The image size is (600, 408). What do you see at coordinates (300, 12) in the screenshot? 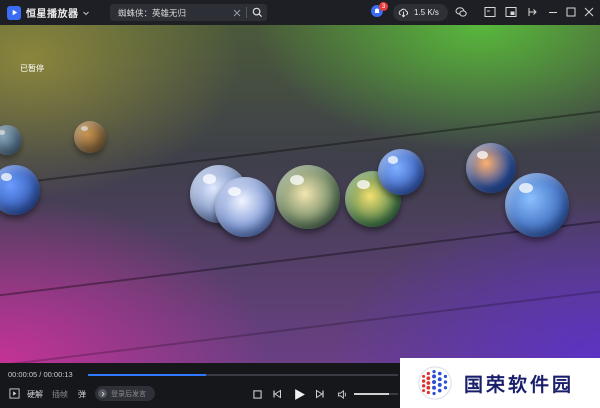
I see `title-bar: 恒星播放器 蜘蛛侠：英雄无归 3 1.5 K/s` at bounding box center [300, 12].